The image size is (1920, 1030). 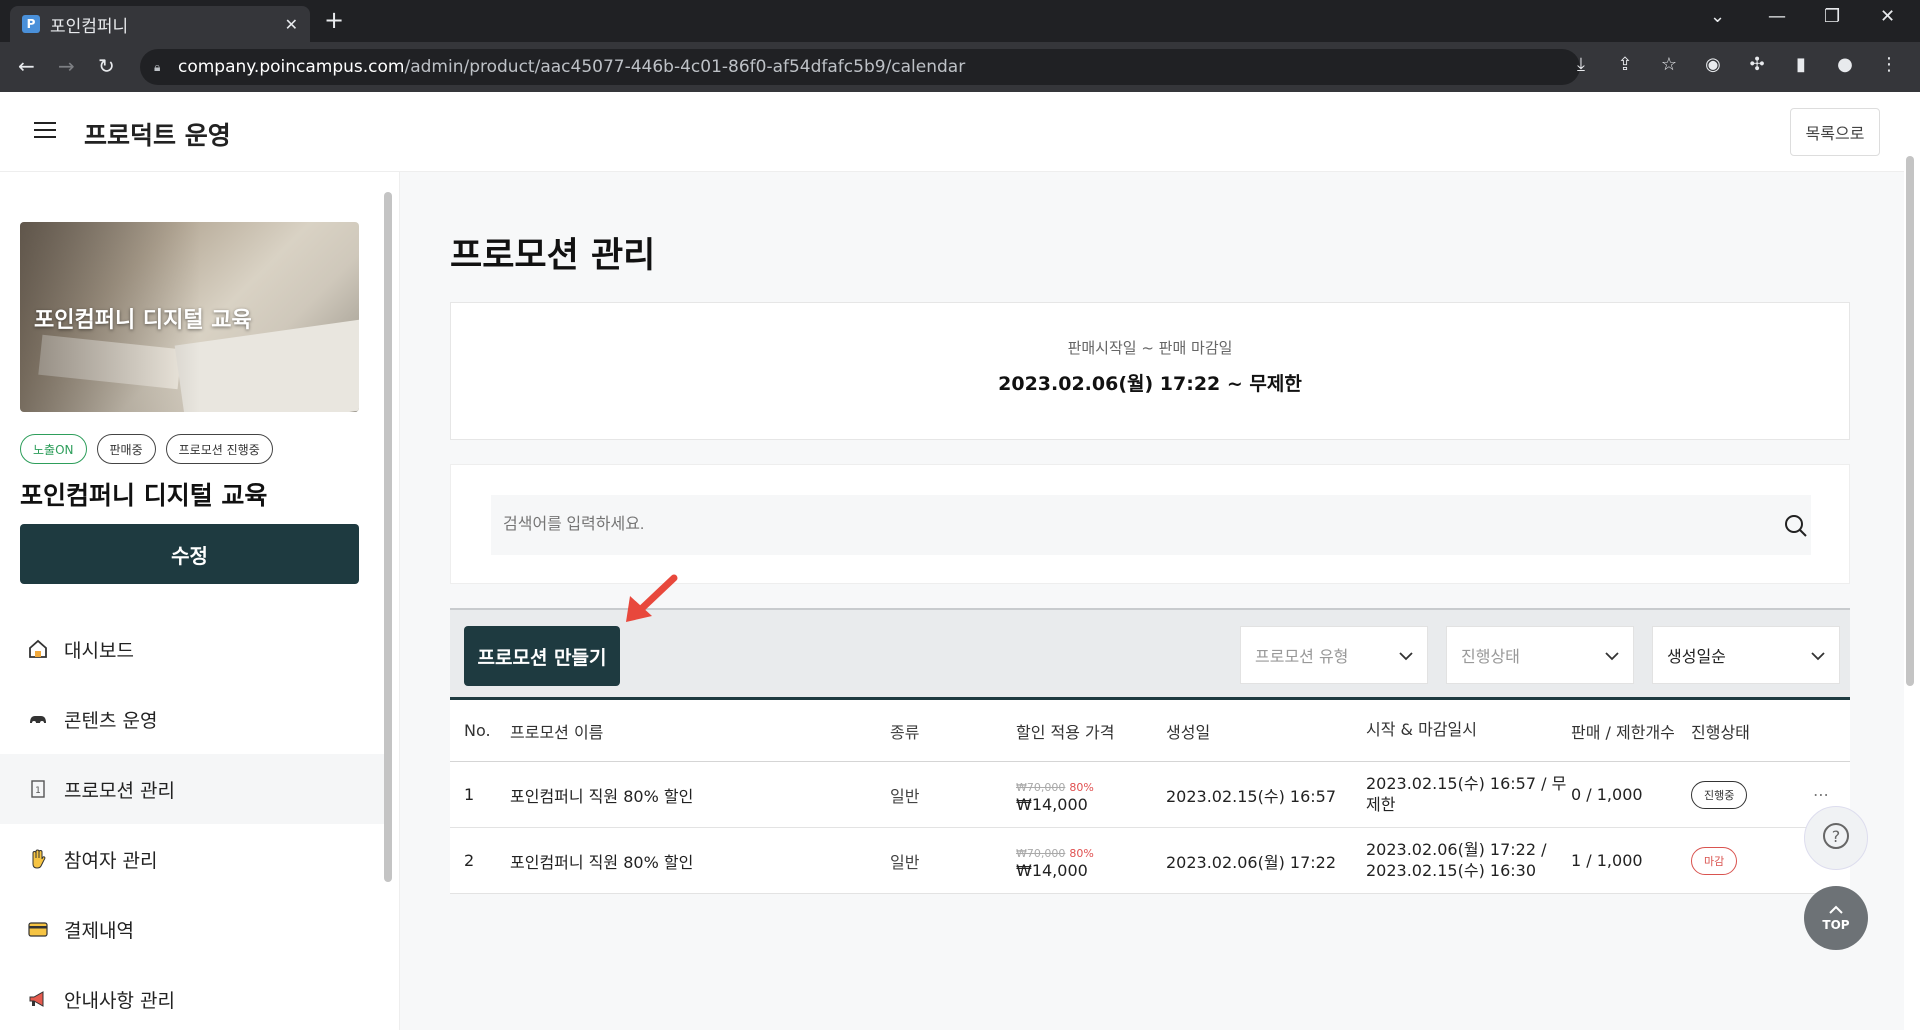 What do you see at coordinates (119, 1000) in the screenshot?
I see `sidebar-item-label: 안내사항 관리` at bounding box center [119, 1000].